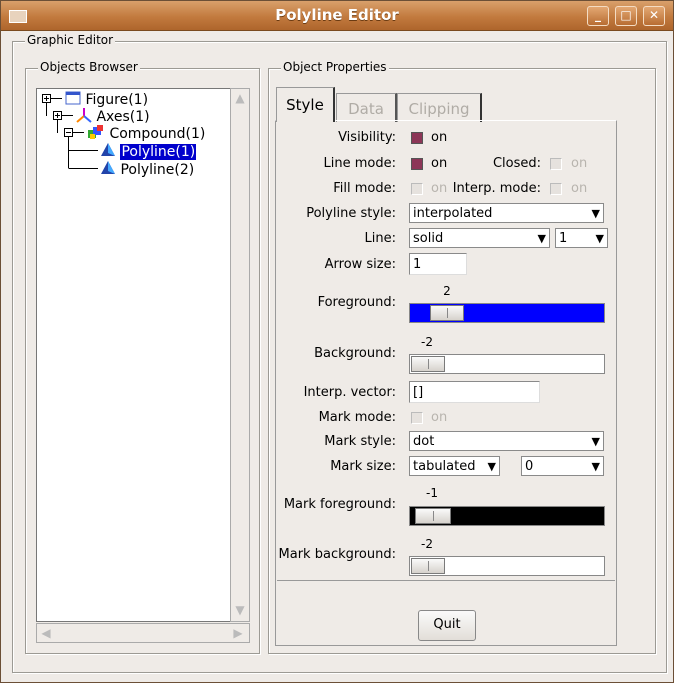  I want to click on tab-data-label: Data, so click(366, 109).